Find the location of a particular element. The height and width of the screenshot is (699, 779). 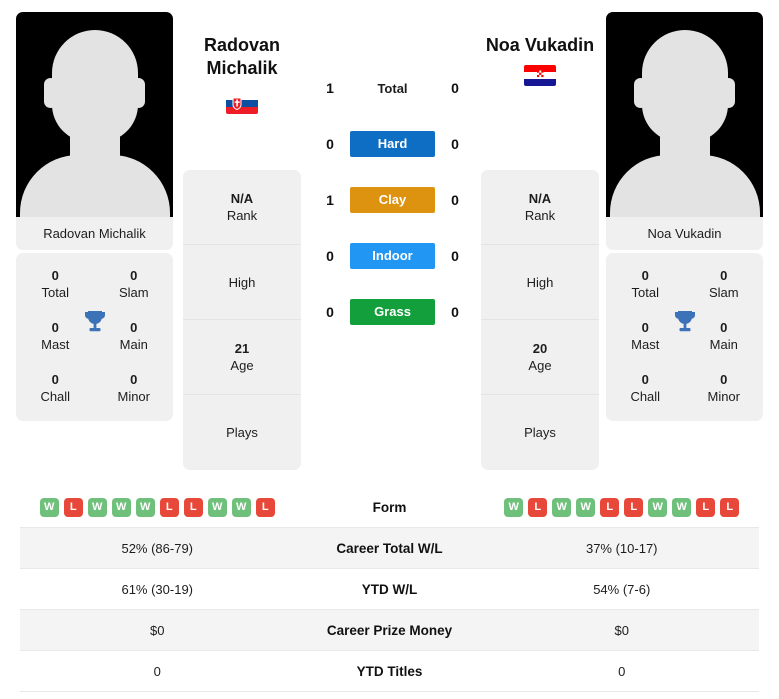

left-high-row: High is located at coordinates (242, 282).